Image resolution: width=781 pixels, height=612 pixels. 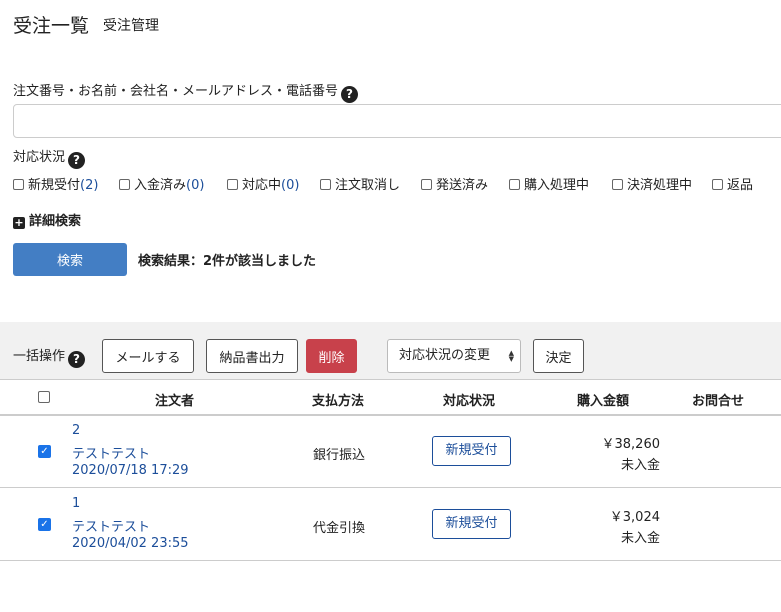 What do you see at coordinates (47, 219) in the screenshot?
I see `detail-search-toggle: + 詳細検索` at bounding box center [47, 219].